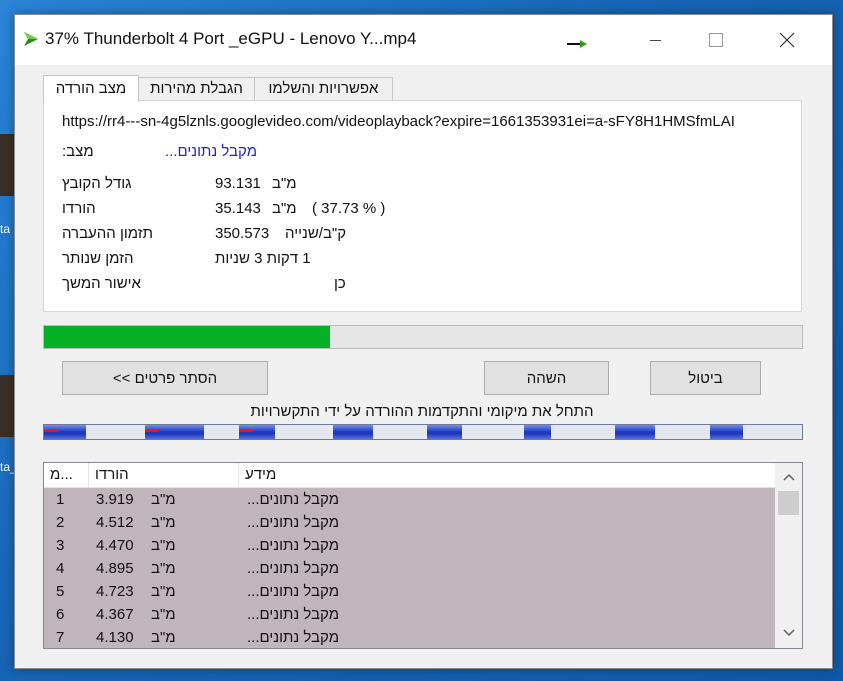  I want to click on tab-download-status: מצב הורדה, so click(91, 88).